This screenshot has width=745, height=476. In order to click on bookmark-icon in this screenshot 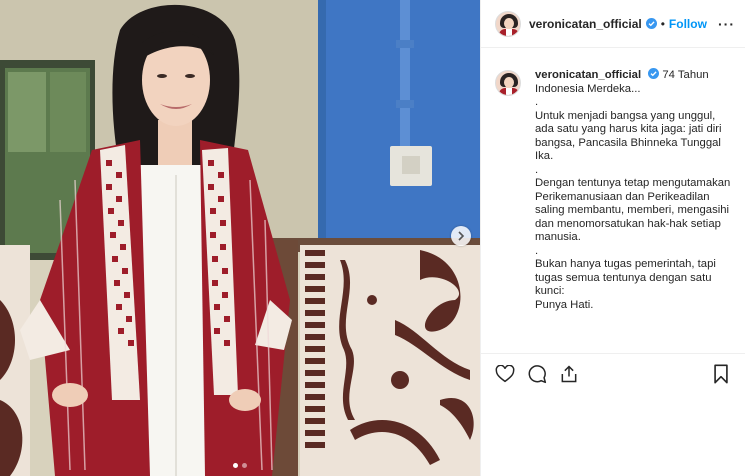, I will do `click(721, 373)`.